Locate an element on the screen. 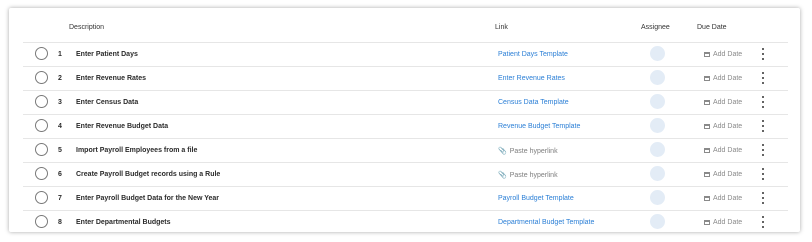  task-description: Enter Census Data is located at coordinates (107, 102).